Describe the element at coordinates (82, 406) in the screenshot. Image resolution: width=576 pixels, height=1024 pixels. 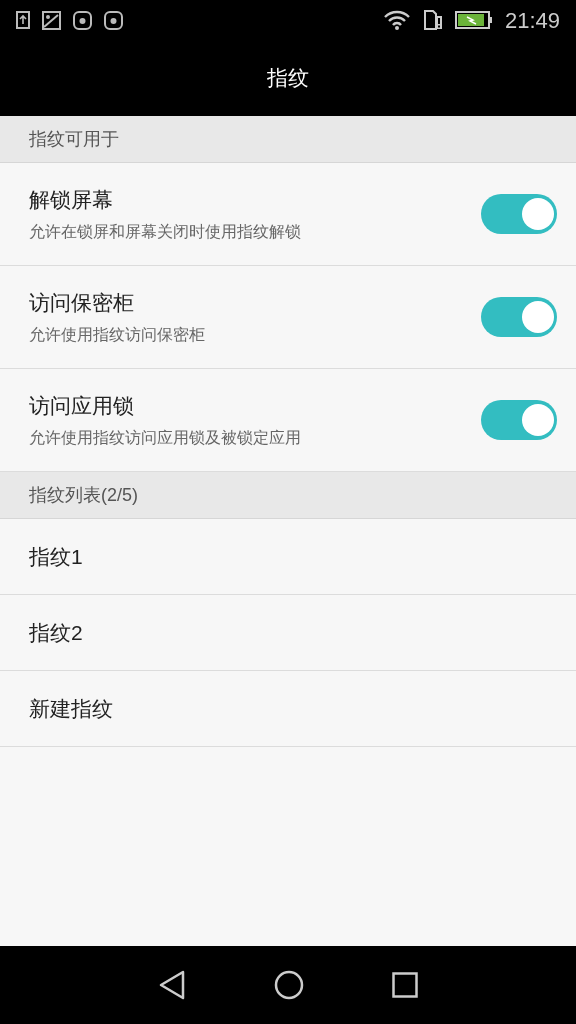
I see `setting-title: 访问应用锁` at that location.